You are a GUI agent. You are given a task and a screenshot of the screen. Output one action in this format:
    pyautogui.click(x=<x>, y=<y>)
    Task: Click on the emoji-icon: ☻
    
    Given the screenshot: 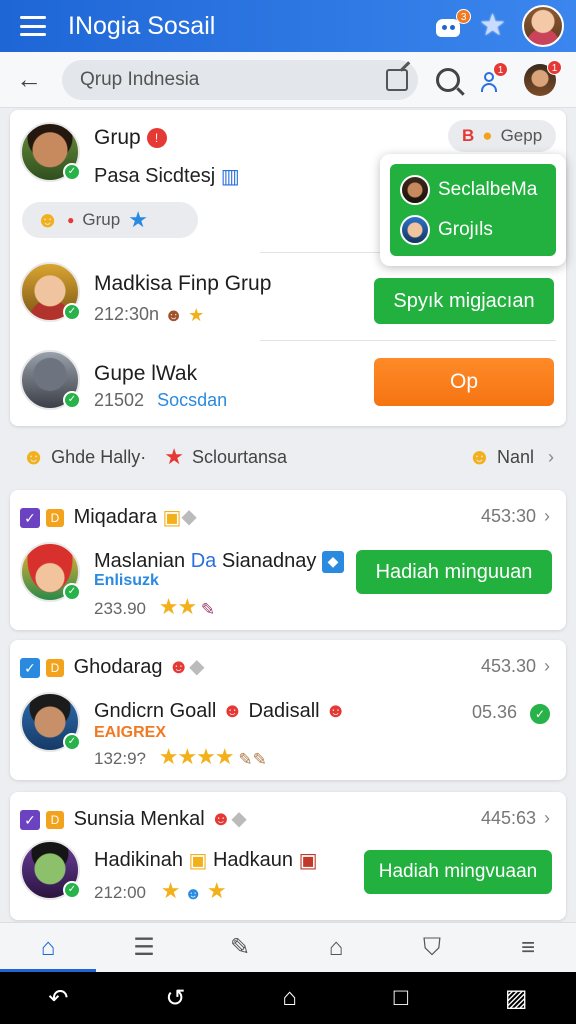 What is the action you would take?
    pyautogui.click(x=232, y=711)
    